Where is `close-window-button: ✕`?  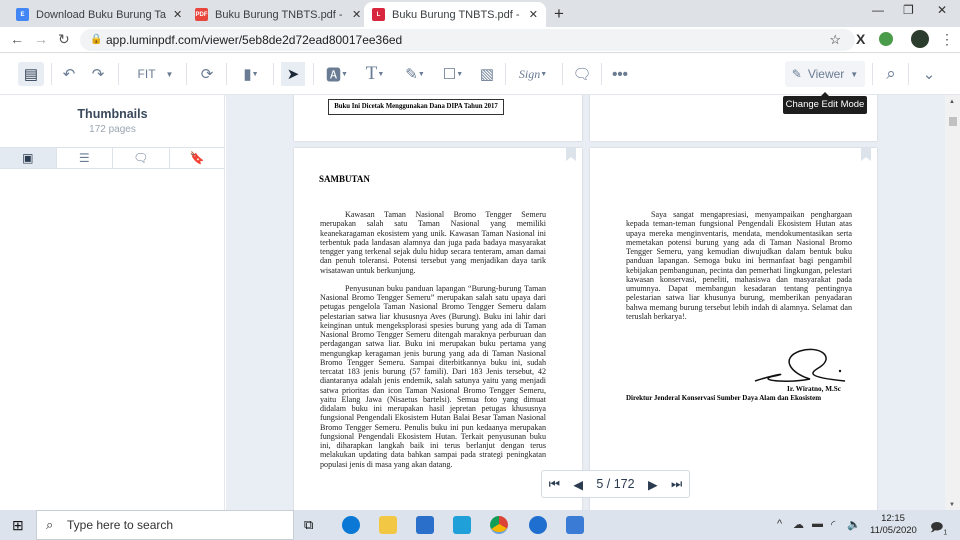 close-window-button: ✕ is located at coordinates (942, 10).